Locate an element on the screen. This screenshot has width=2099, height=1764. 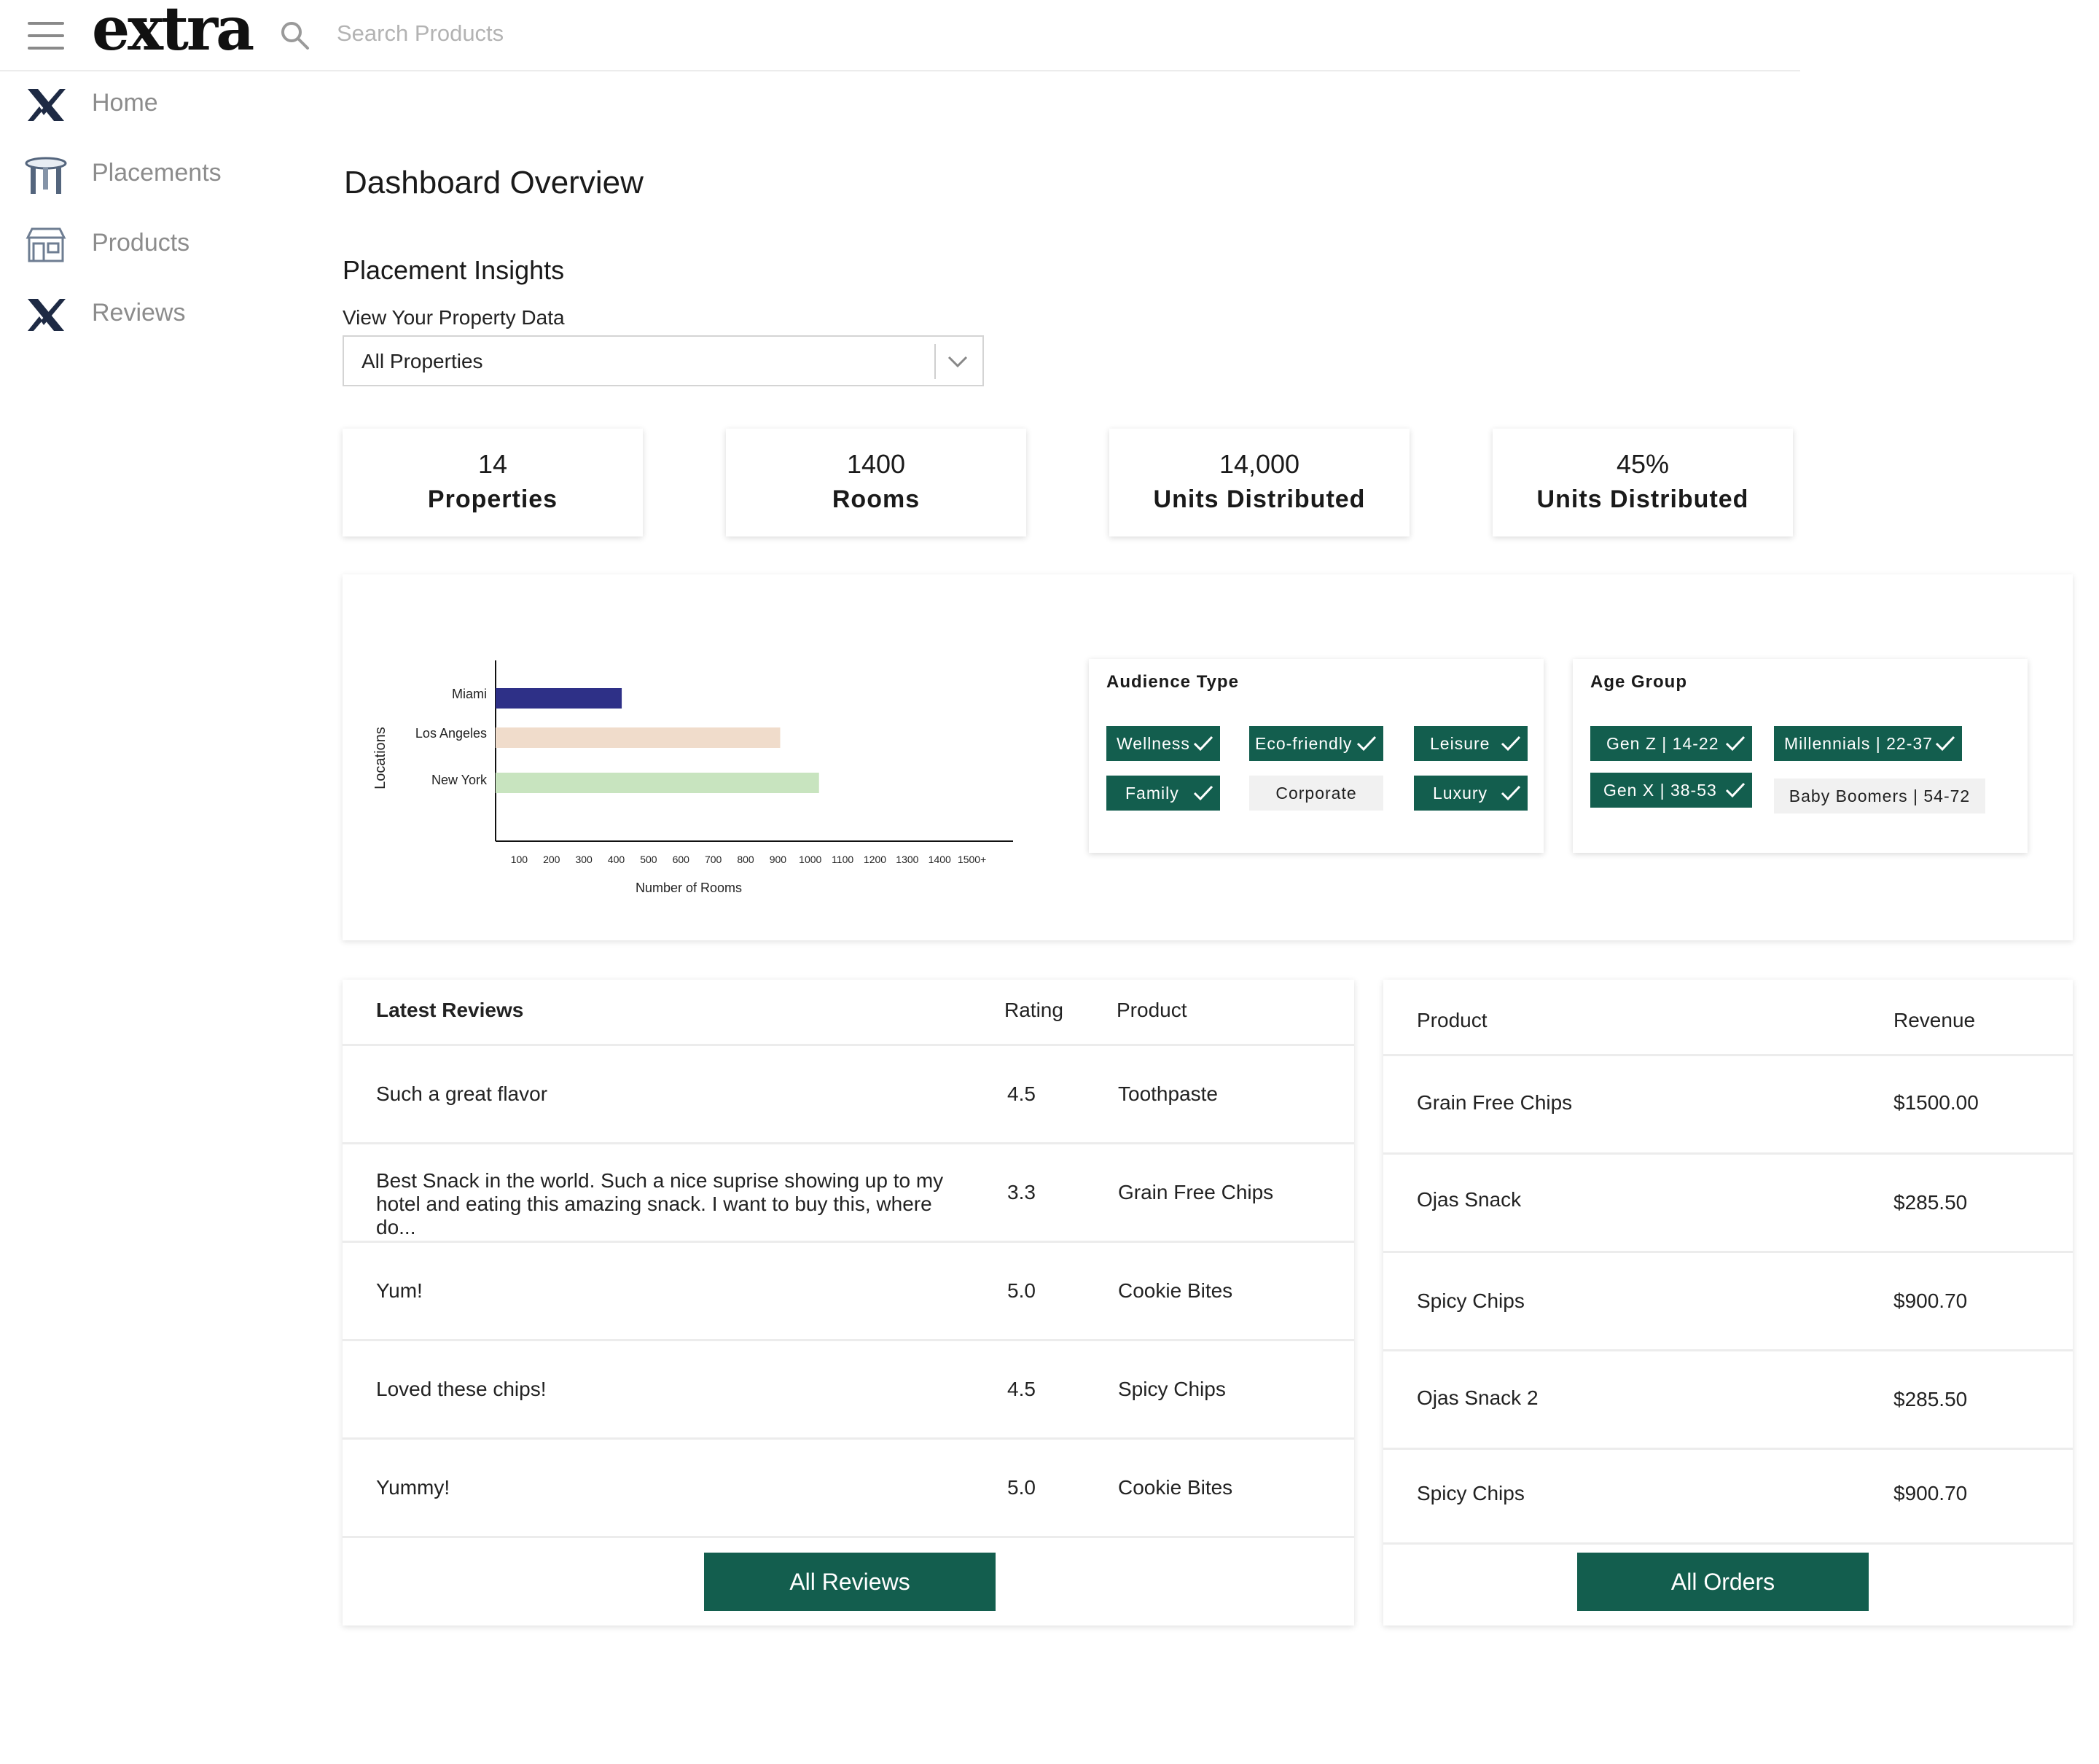
tag-leisure: Leisure is located at coordinates (1471, 743).